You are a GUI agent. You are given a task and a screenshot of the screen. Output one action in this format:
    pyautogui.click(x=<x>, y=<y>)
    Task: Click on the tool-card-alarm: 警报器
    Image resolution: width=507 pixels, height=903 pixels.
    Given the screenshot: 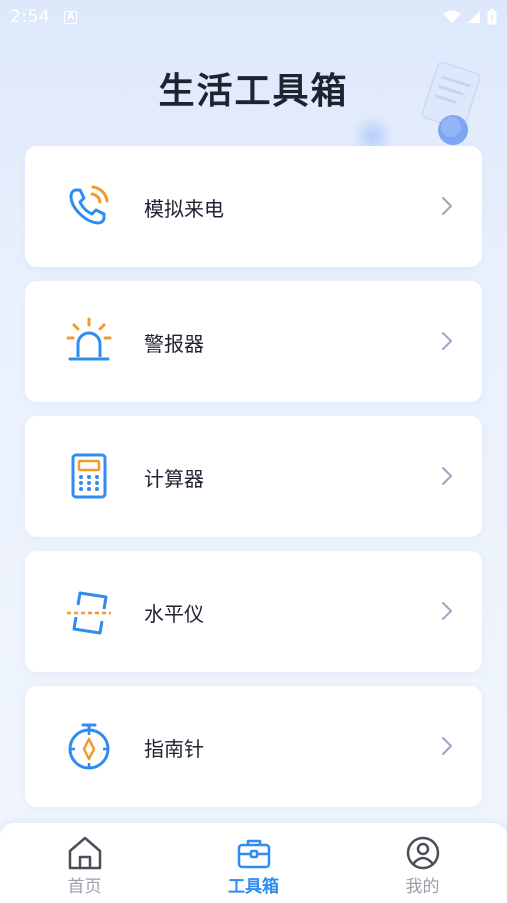 What is the action you would take?
    pyautogui.click(x=253, y=341)
    